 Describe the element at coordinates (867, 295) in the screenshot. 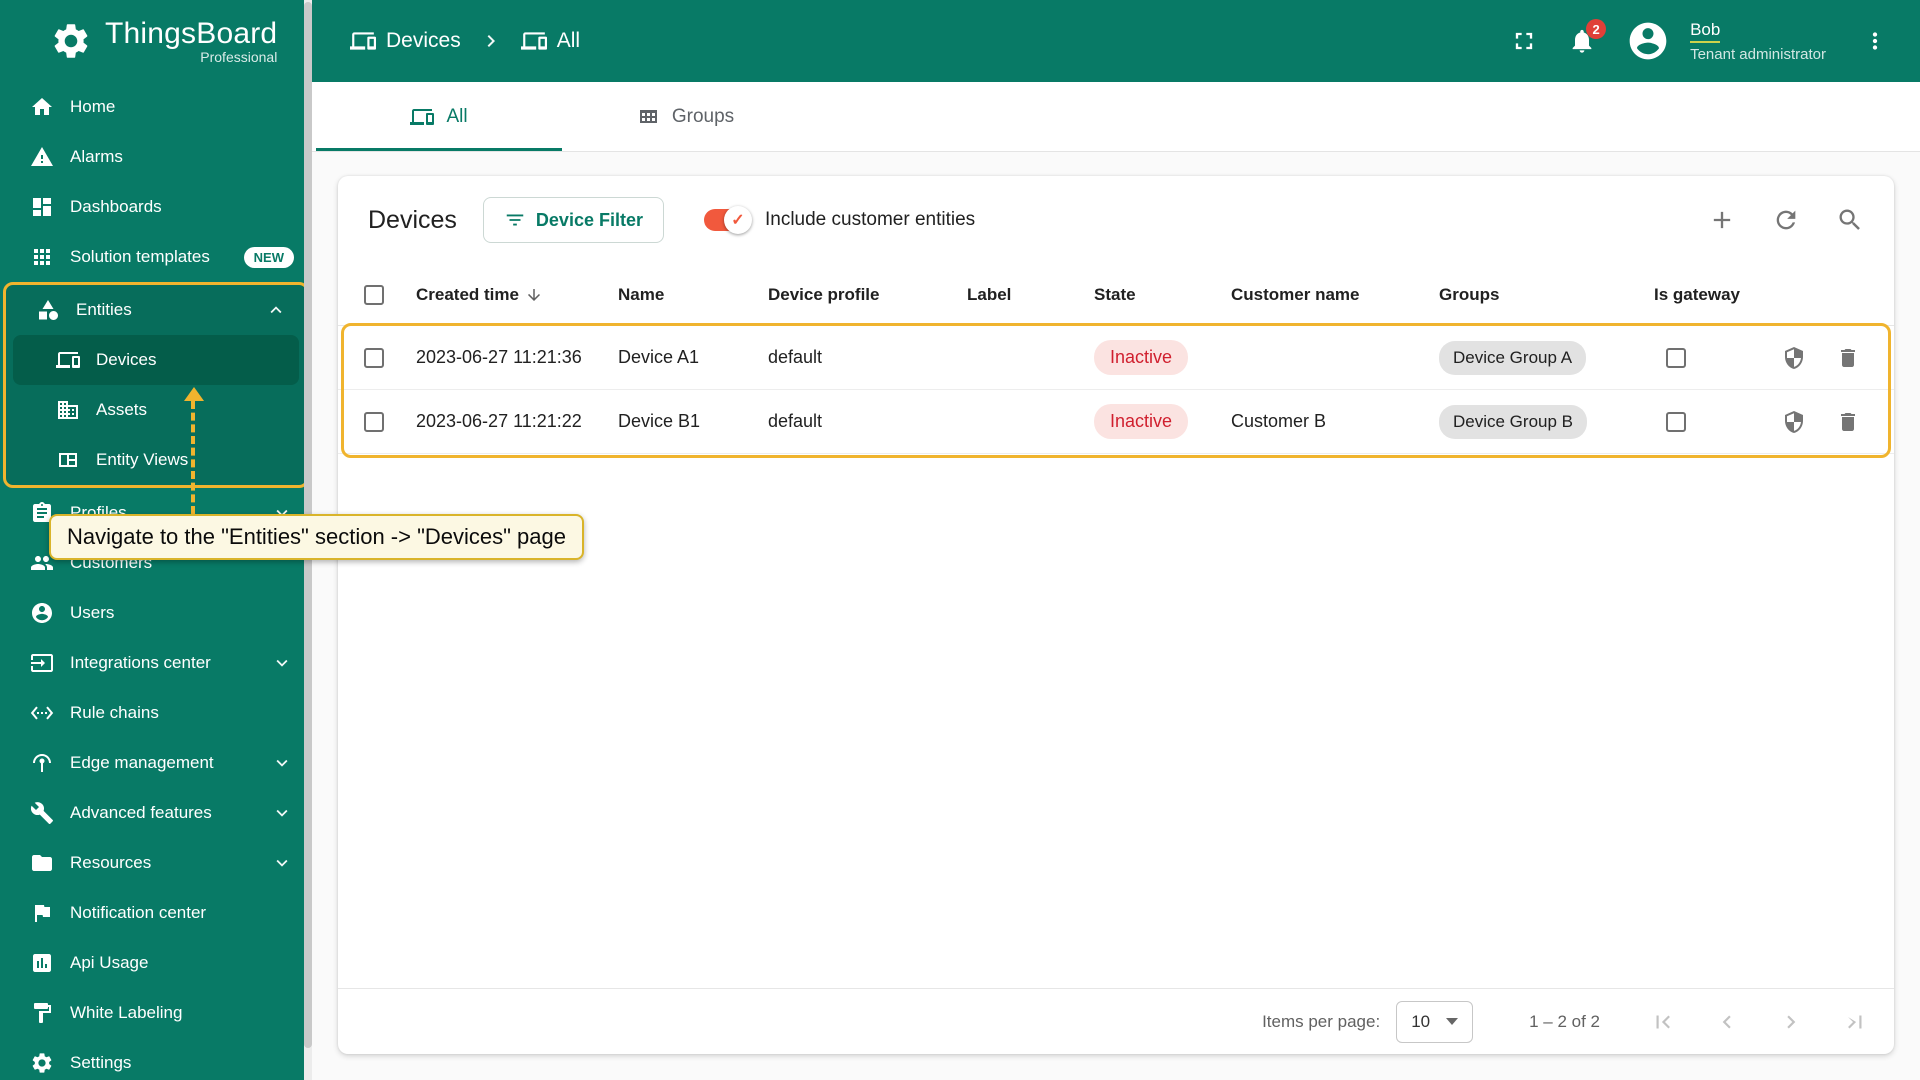

I see `column-header-device-profile: Device profile` at that location.